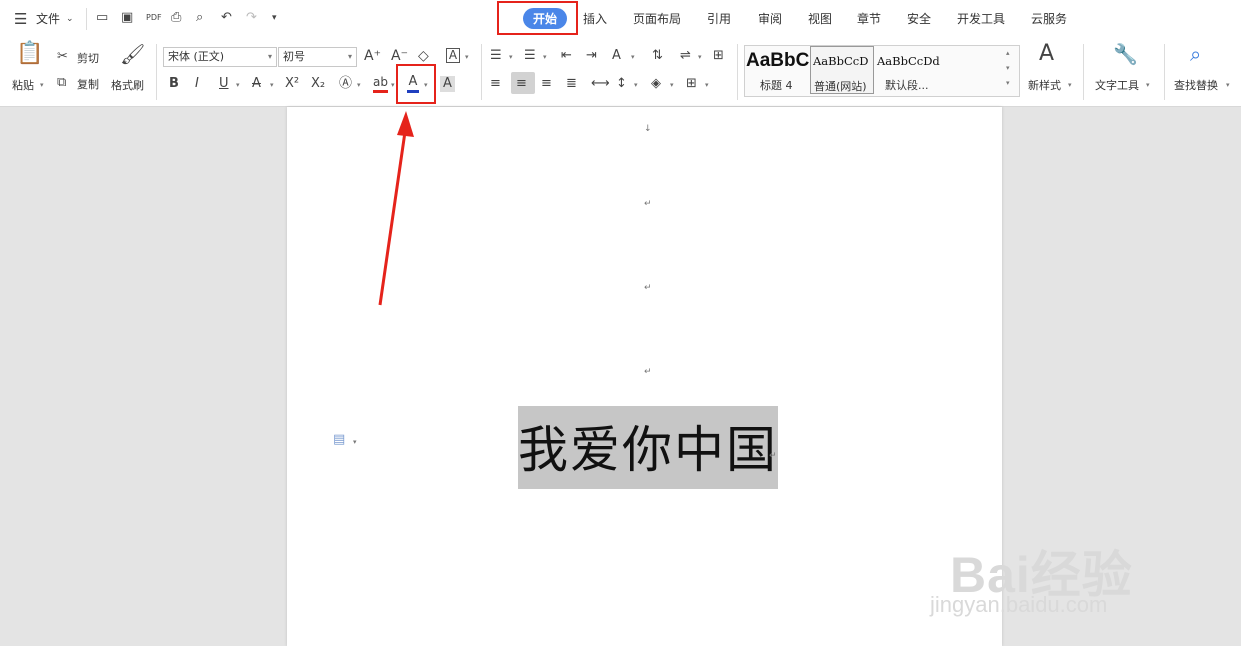 The height and width of the screenshot is (646, 1241). Describe the element at coordinates (127, 85) in the screenshot. I see `format-painter-label: 格式刷` at that location.